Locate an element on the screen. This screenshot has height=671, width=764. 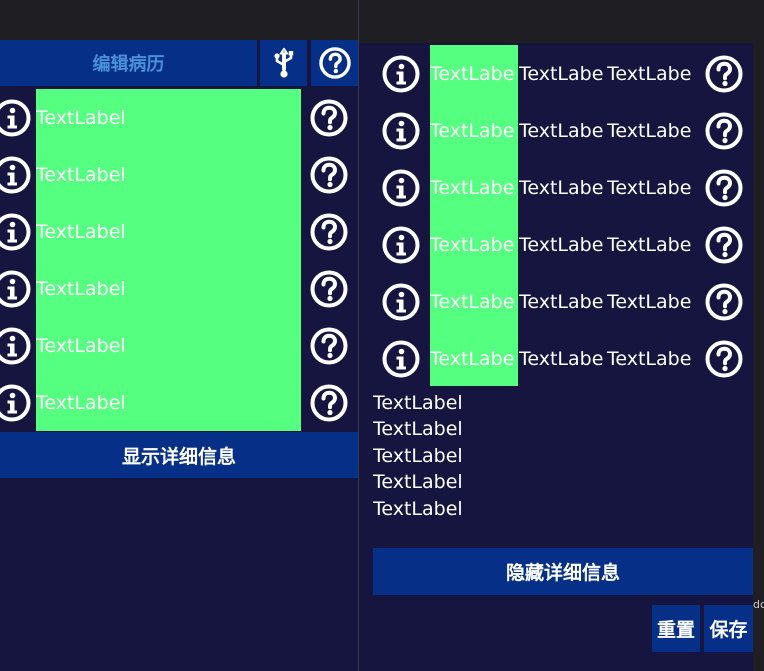
help-button-top is located at coordinates (334, 63).